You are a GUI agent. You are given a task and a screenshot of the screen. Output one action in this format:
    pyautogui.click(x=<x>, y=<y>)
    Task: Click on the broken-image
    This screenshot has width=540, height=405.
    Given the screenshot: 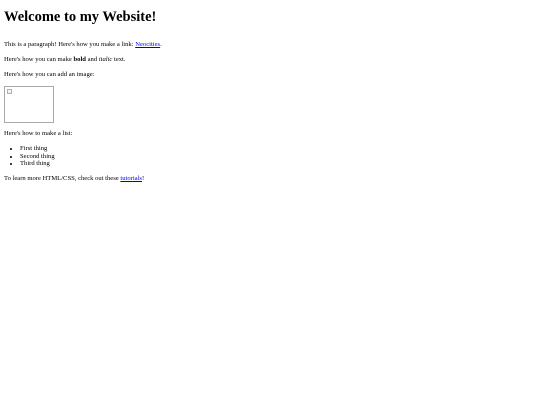 What is the action you would take?
    pyautogui.click(x=29, y=104)
    